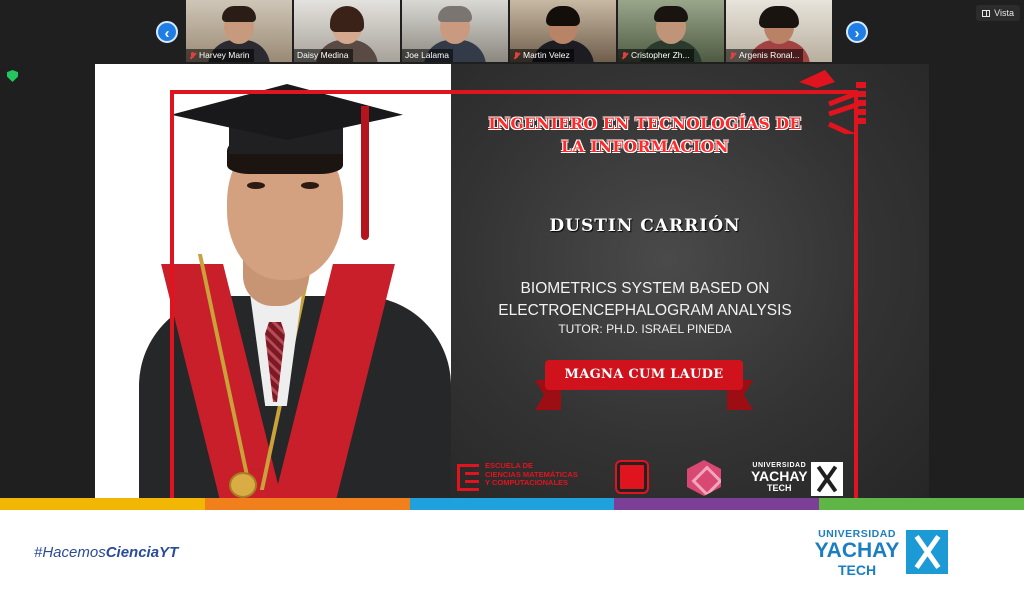  I want to click on previous-participants-button: ‹, so click(167, 32).